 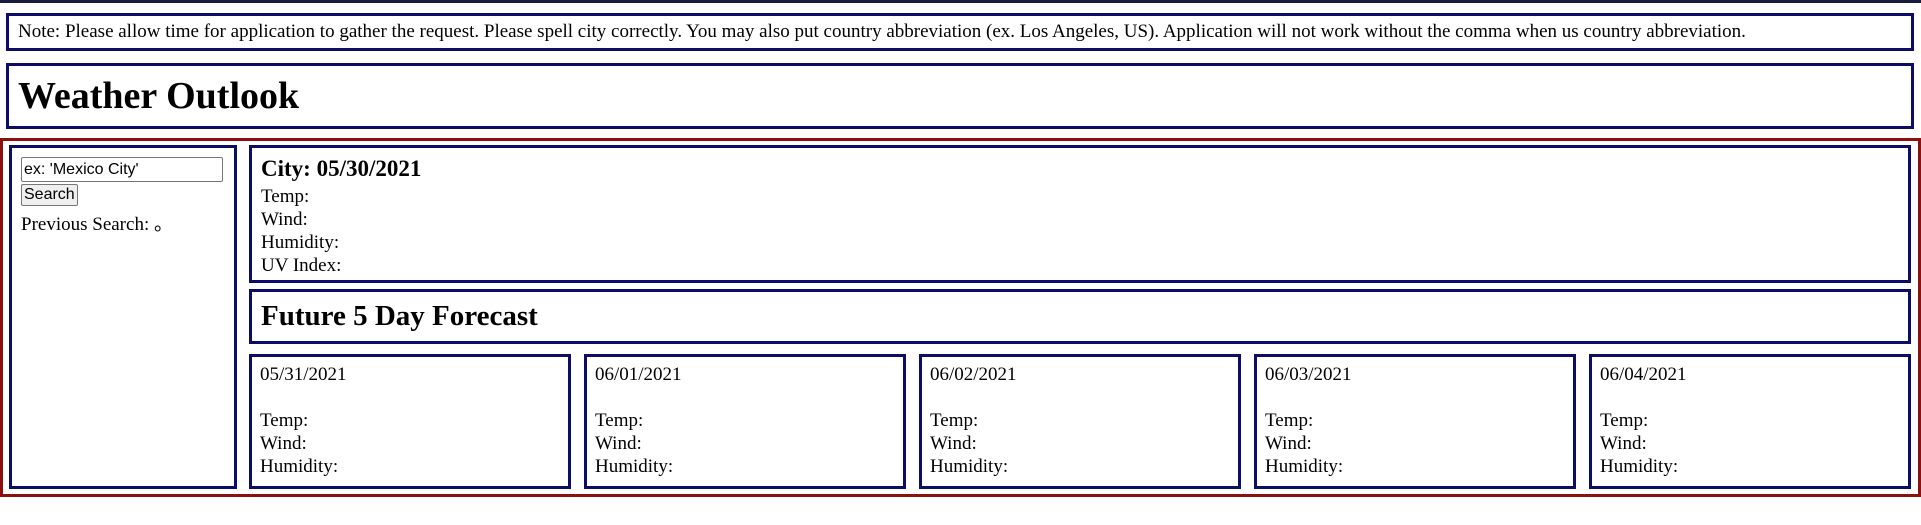 What do you see at coordinates (301, 265) in the screenshot?
I see `current-uv-index: UV Index:` at bounding box center [301, 265].